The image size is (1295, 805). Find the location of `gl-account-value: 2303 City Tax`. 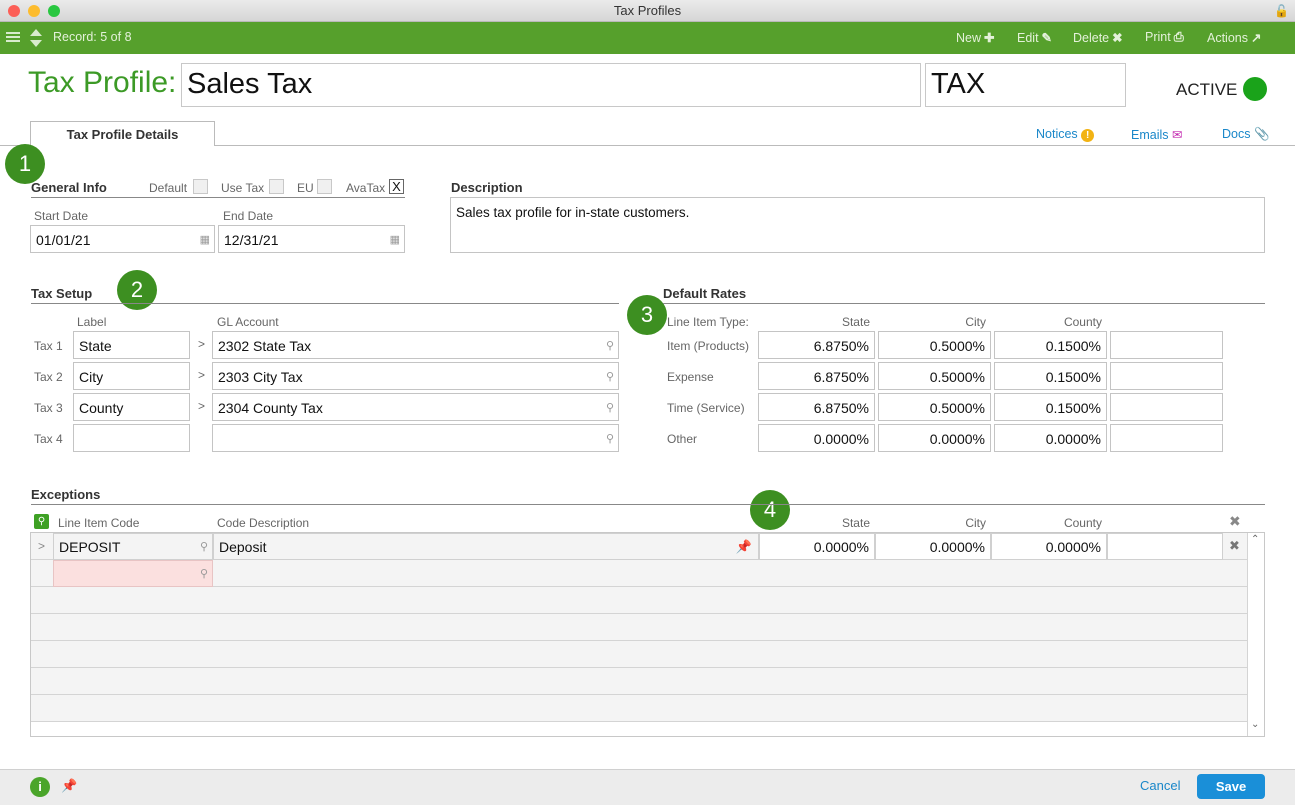

gl-account-value: 2303 City Tax is located at coordinates (260, 377).